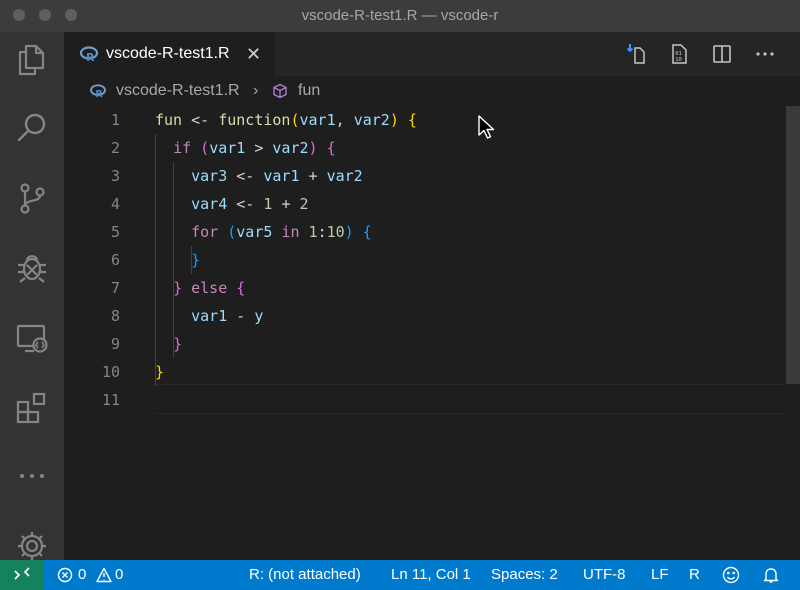  Describe the element at coordinates (678, 60) in the screenshot. I see `svg-text: 10` at that location.